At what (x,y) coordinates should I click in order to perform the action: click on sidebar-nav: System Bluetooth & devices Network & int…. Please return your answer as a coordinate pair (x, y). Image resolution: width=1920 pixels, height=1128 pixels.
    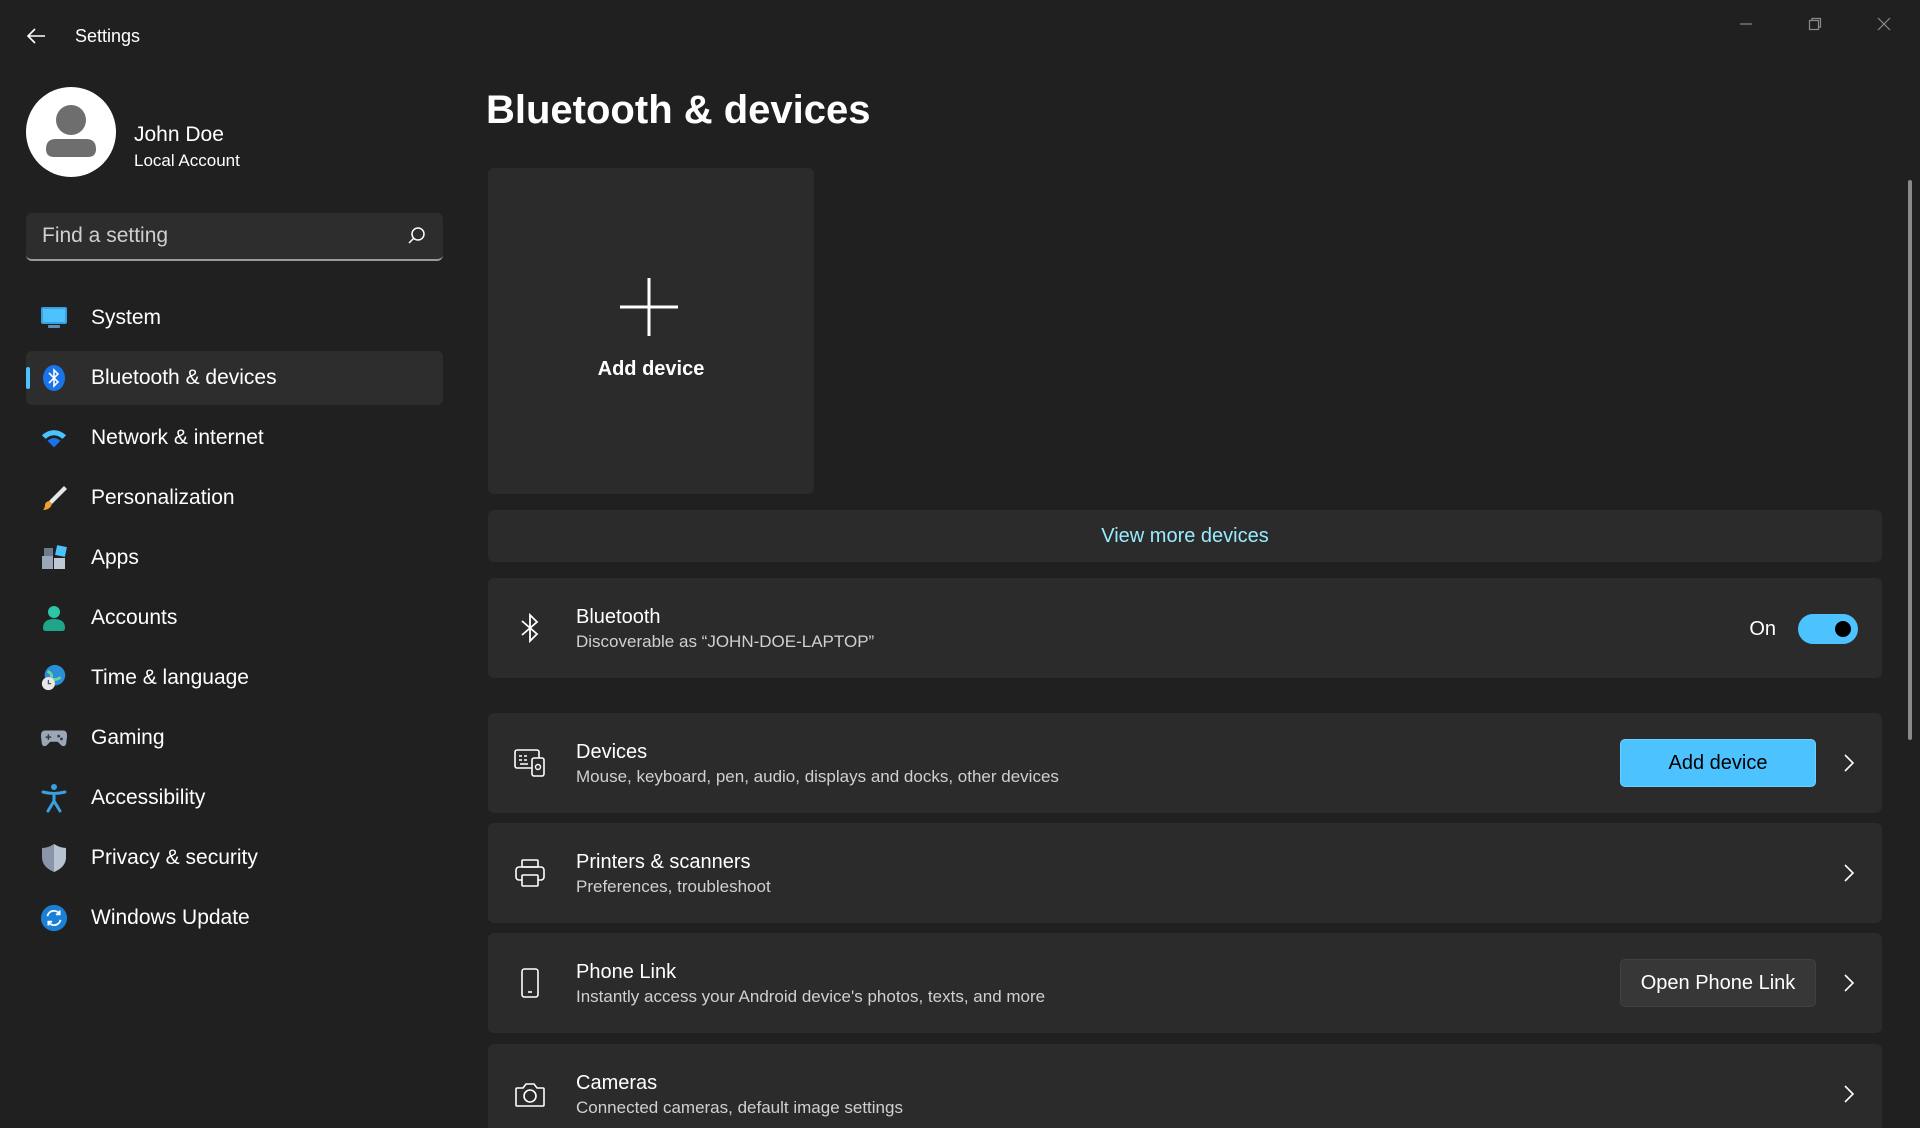
    Looking at the image, I should click on (234, 621).